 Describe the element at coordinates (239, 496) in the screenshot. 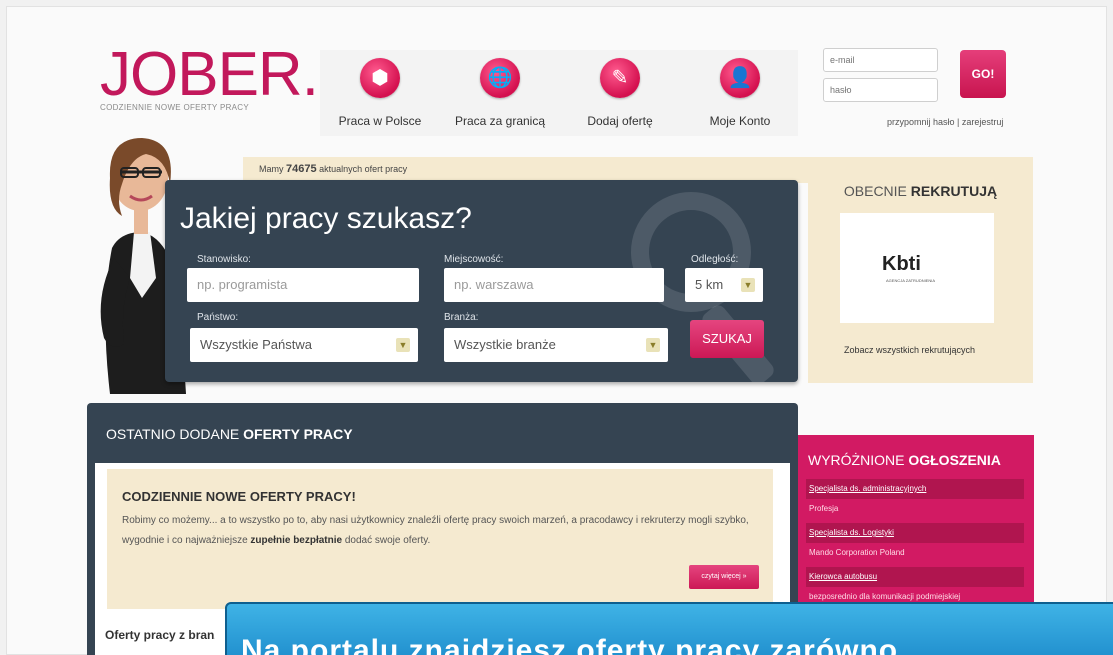

I see `promo-heading: CODZIENNIE NOWE OFERTY PRACY!` at that location.